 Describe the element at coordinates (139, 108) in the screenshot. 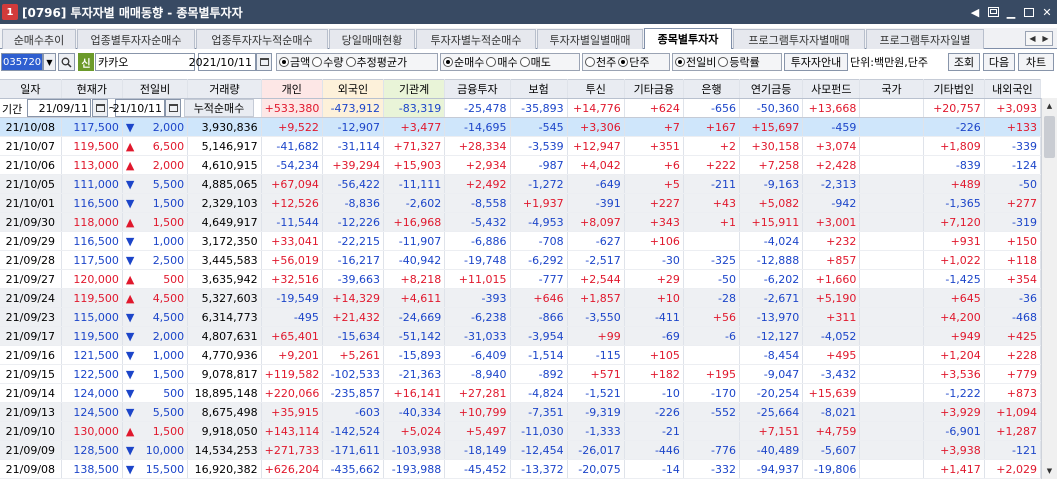

I see `period-to-input: 21/10/11` at that location.